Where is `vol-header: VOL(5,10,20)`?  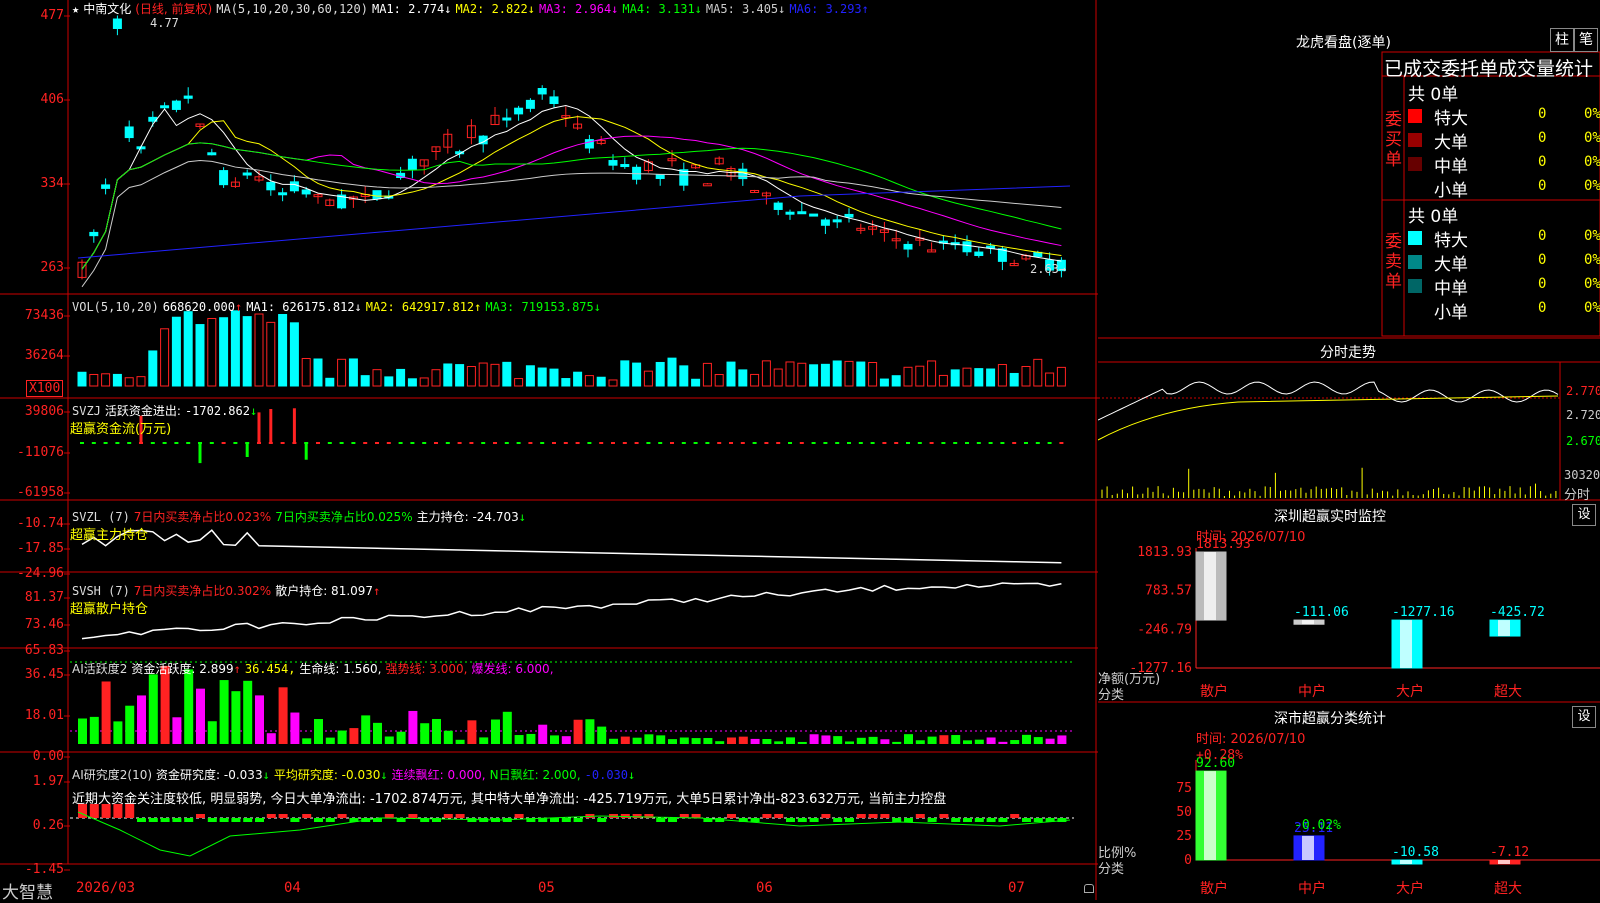
vol-header: VOL(5,10,20) is located at coordinates (115, 307).